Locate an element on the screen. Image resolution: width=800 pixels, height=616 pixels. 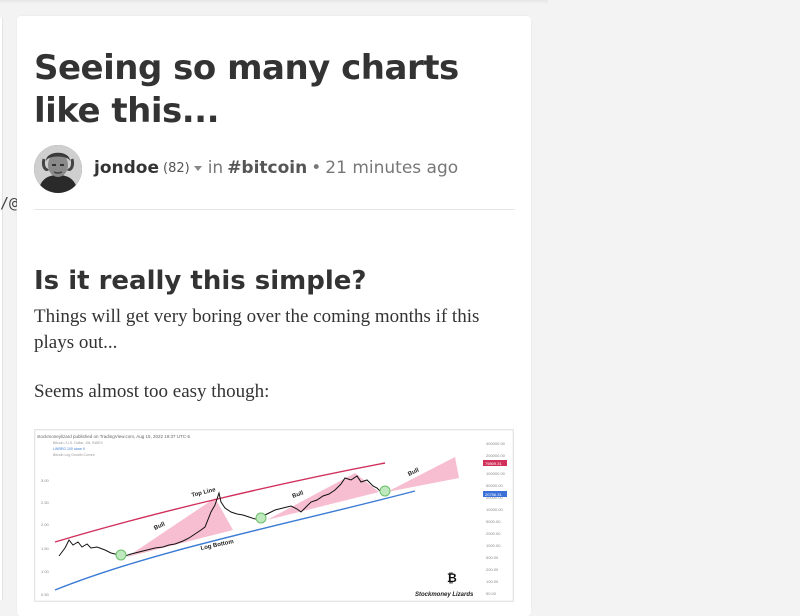
right-tick: 200000.00 is located at coordinates (496, 455).